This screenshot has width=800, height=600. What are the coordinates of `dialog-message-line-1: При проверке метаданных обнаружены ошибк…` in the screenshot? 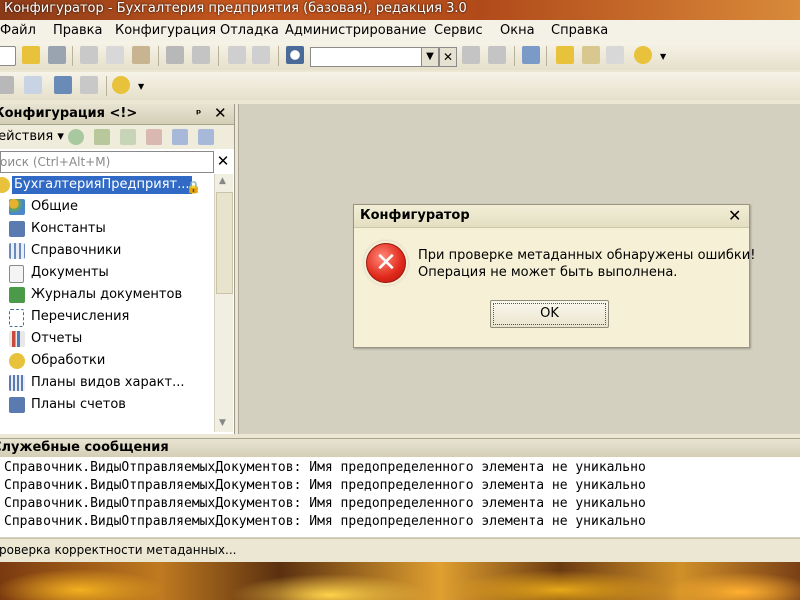 It's located at (587, 255).